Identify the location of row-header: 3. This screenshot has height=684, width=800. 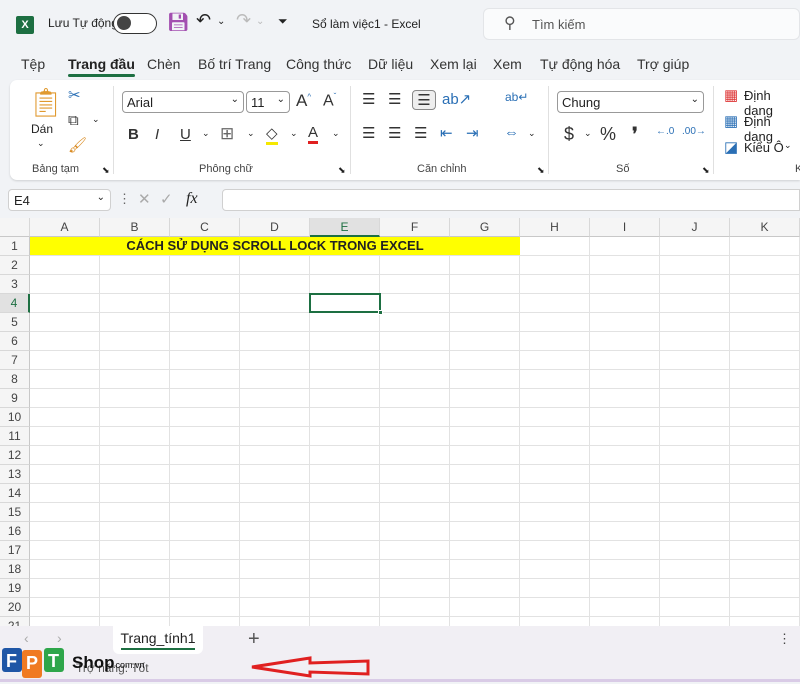
(15, 284).